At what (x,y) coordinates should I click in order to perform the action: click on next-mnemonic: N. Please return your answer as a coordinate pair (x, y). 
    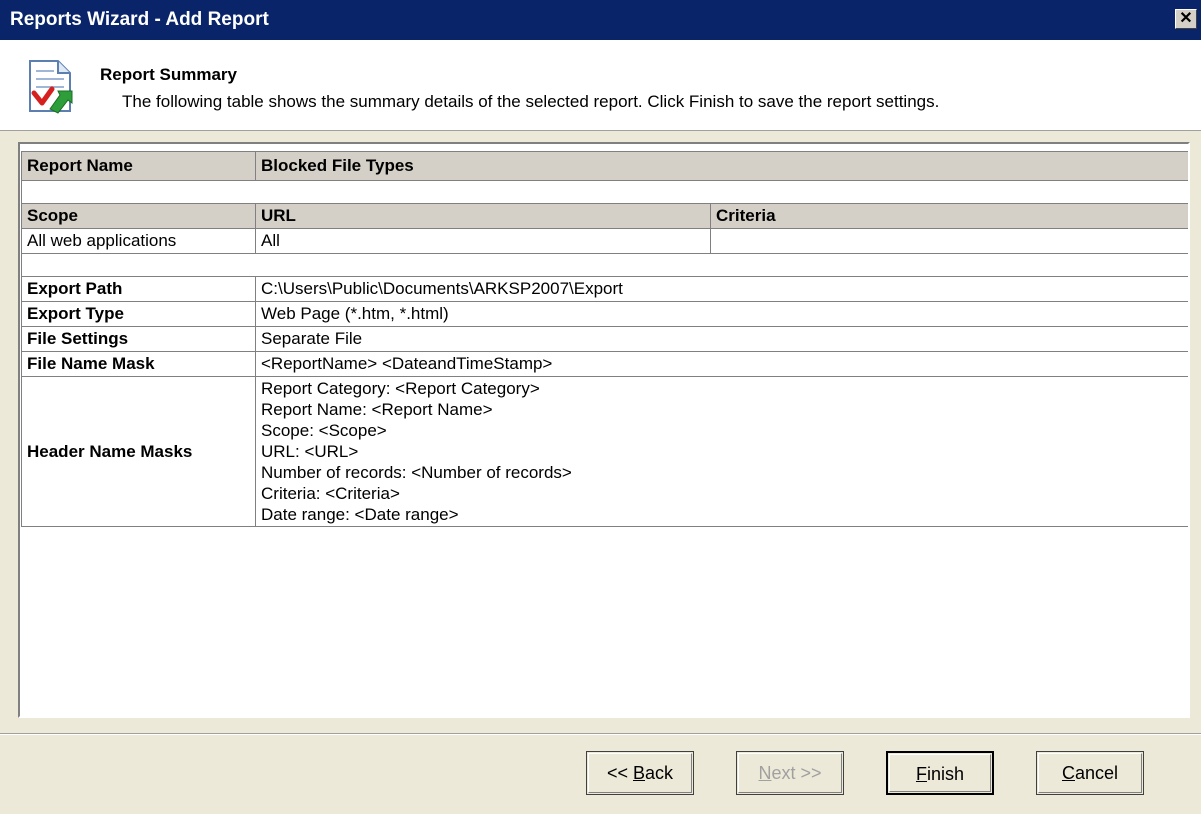
    Looking at the image, I should click on (765, 773).